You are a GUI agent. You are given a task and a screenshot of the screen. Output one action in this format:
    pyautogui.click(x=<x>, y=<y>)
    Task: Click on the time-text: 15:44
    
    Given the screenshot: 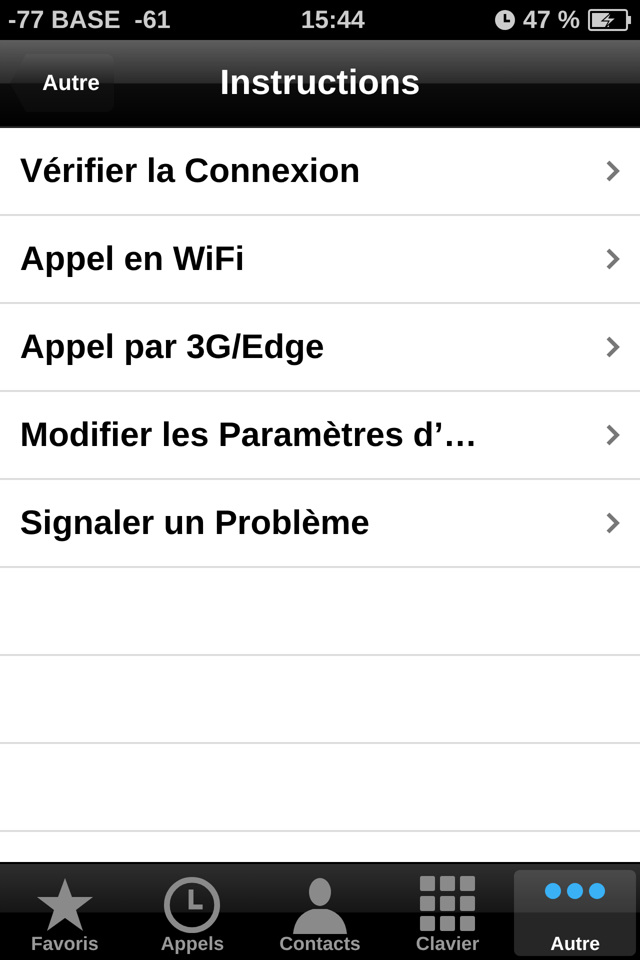 What is the action you would take?
    pyautogui.click(x=332, y=20)
    